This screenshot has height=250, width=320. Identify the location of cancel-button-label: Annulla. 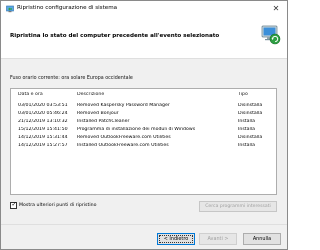
(262, 239).